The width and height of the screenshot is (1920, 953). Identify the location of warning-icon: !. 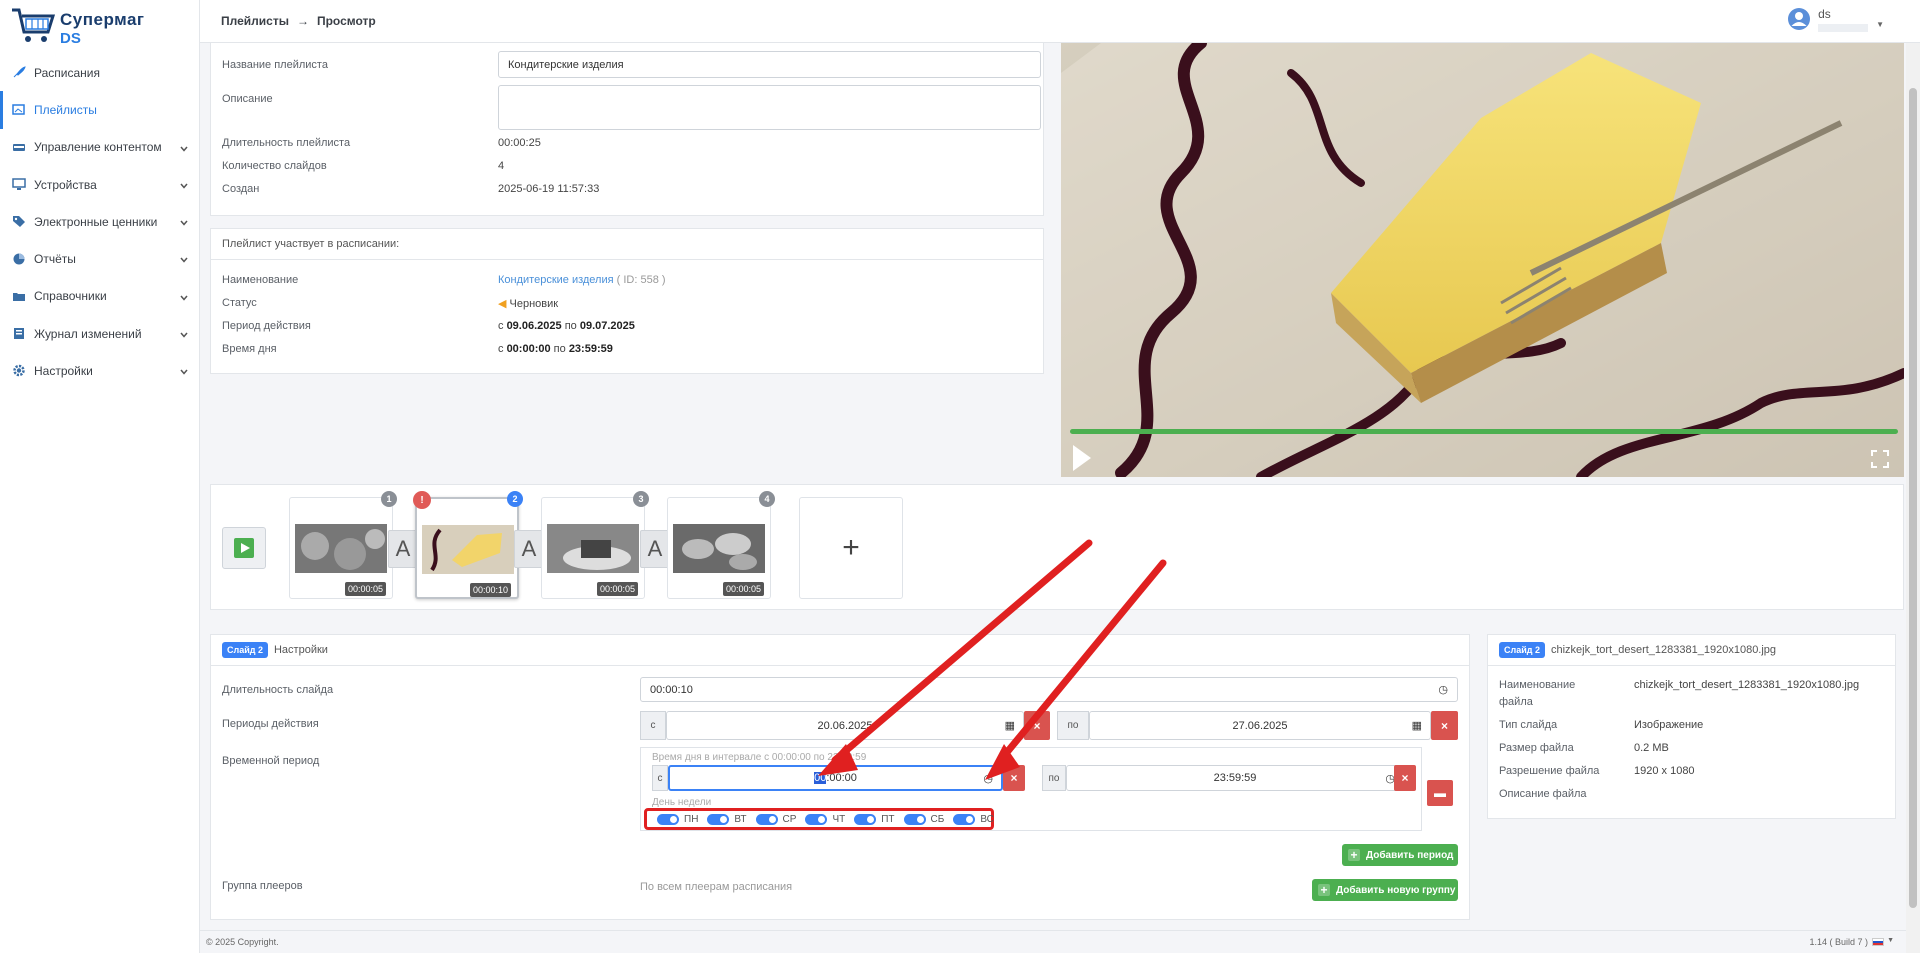
(422, 500).